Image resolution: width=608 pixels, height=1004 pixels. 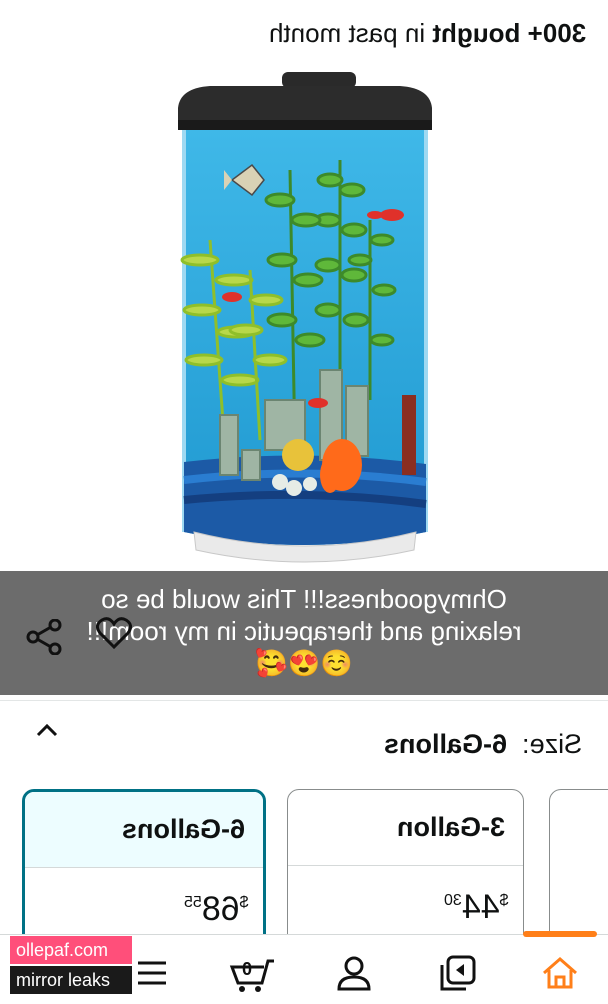 I want to click on size-label-text: Size:, so click(x=551, y=744).